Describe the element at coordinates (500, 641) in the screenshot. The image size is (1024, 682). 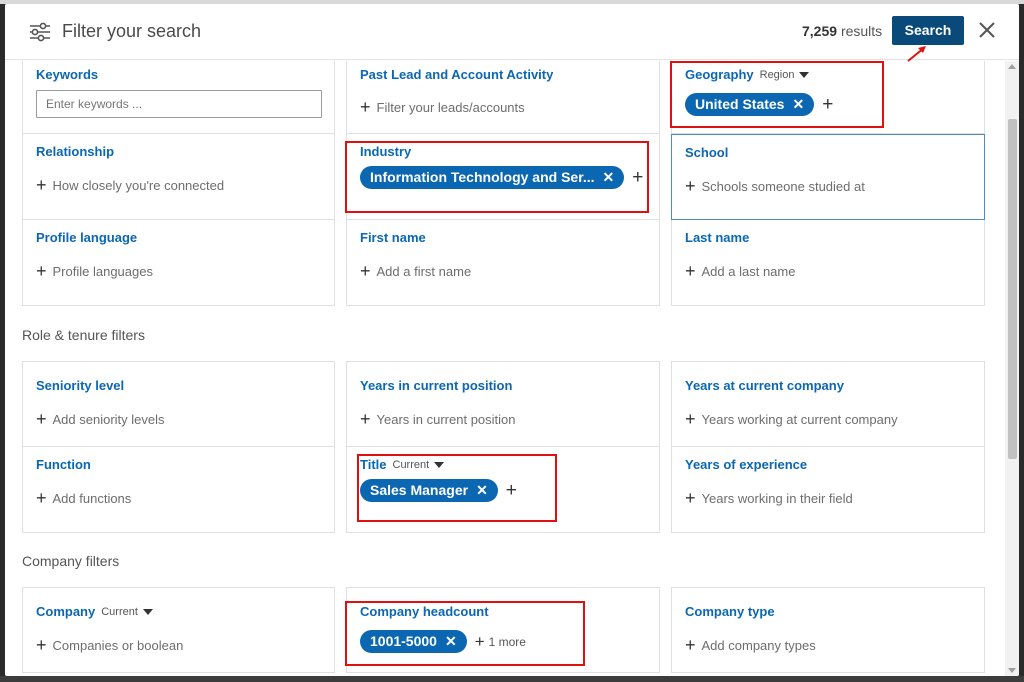
I see `show-more-headcount: + 1 more` at that location.